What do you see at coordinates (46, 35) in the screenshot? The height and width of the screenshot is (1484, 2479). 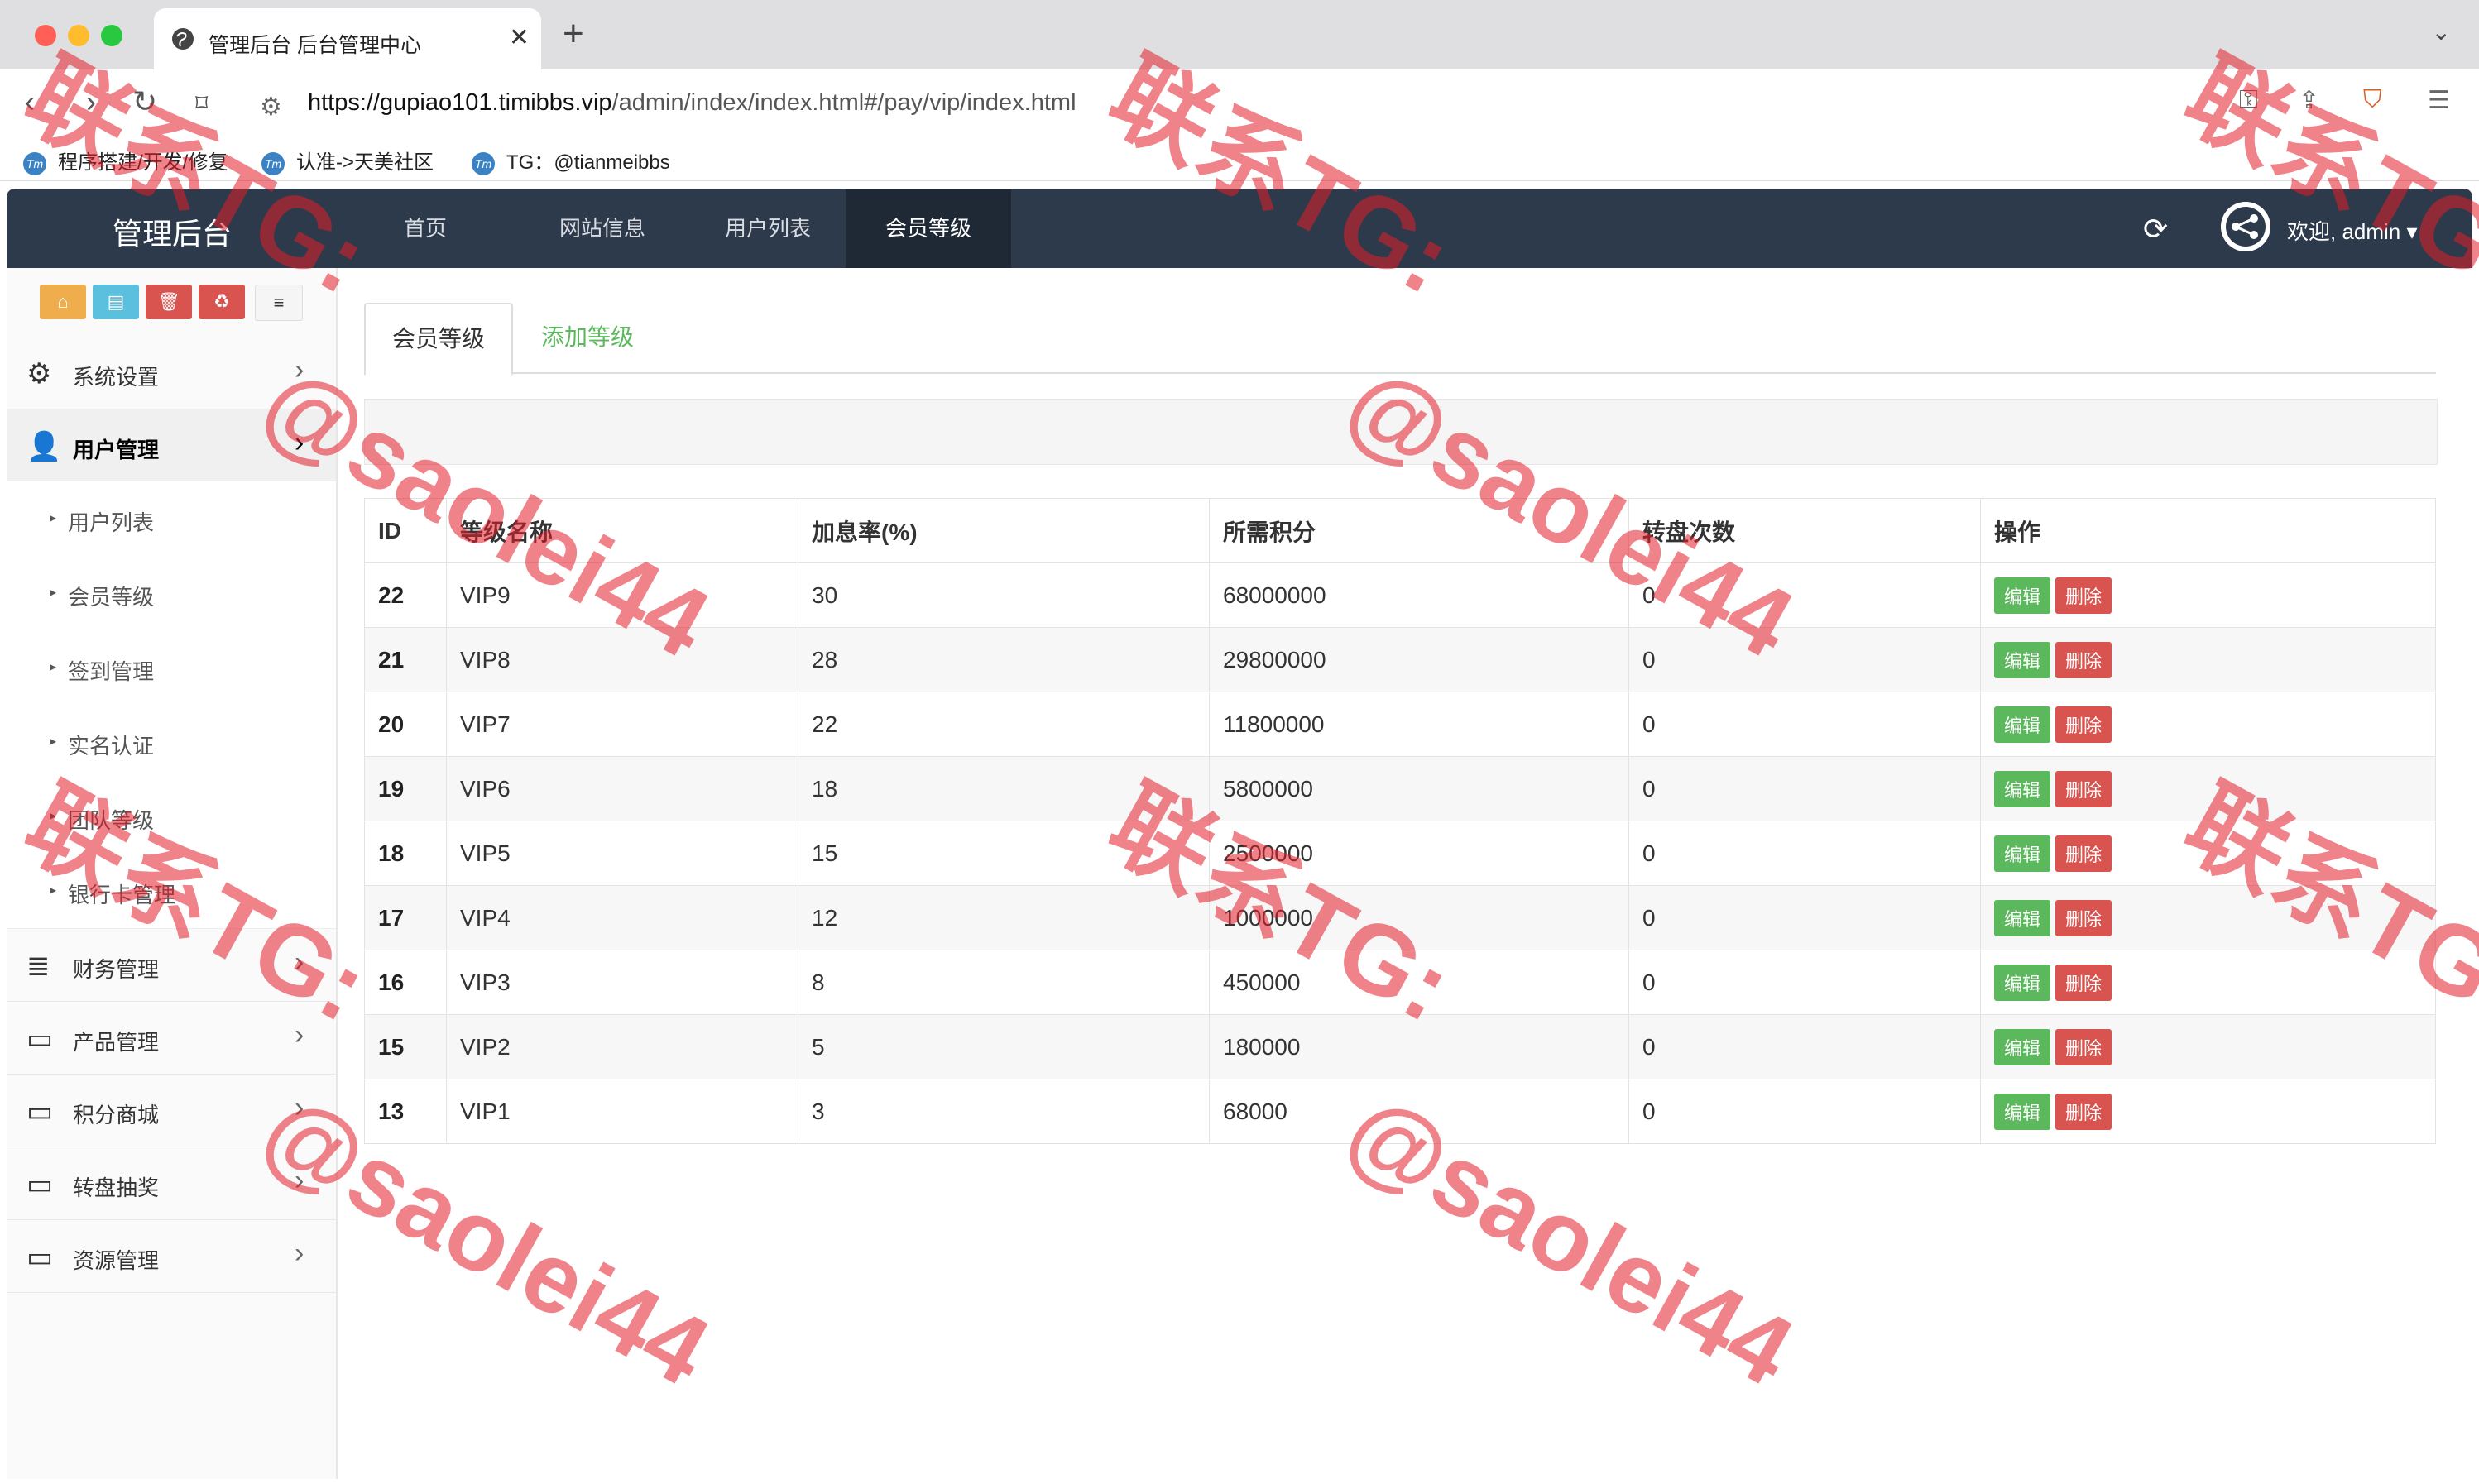 I see `close-window-button` at bounding box center [46, 35].